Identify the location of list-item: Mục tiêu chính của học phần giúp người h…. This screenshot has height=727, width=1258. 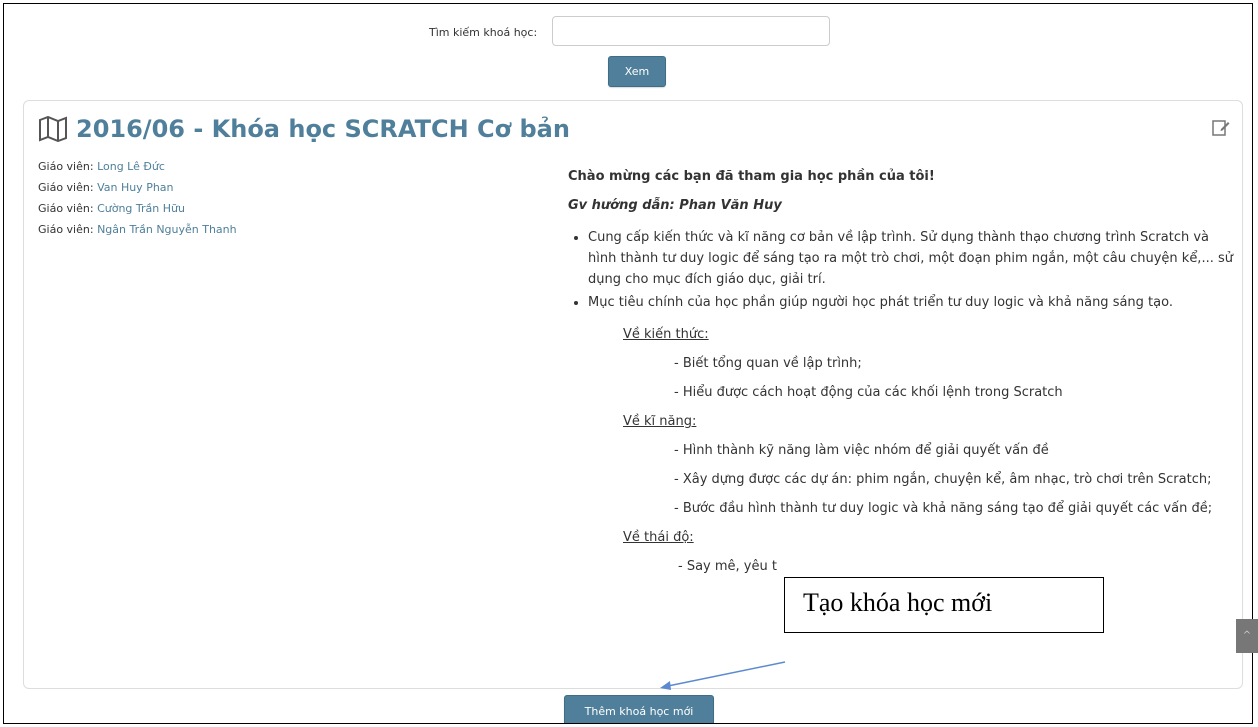
(913, 302).